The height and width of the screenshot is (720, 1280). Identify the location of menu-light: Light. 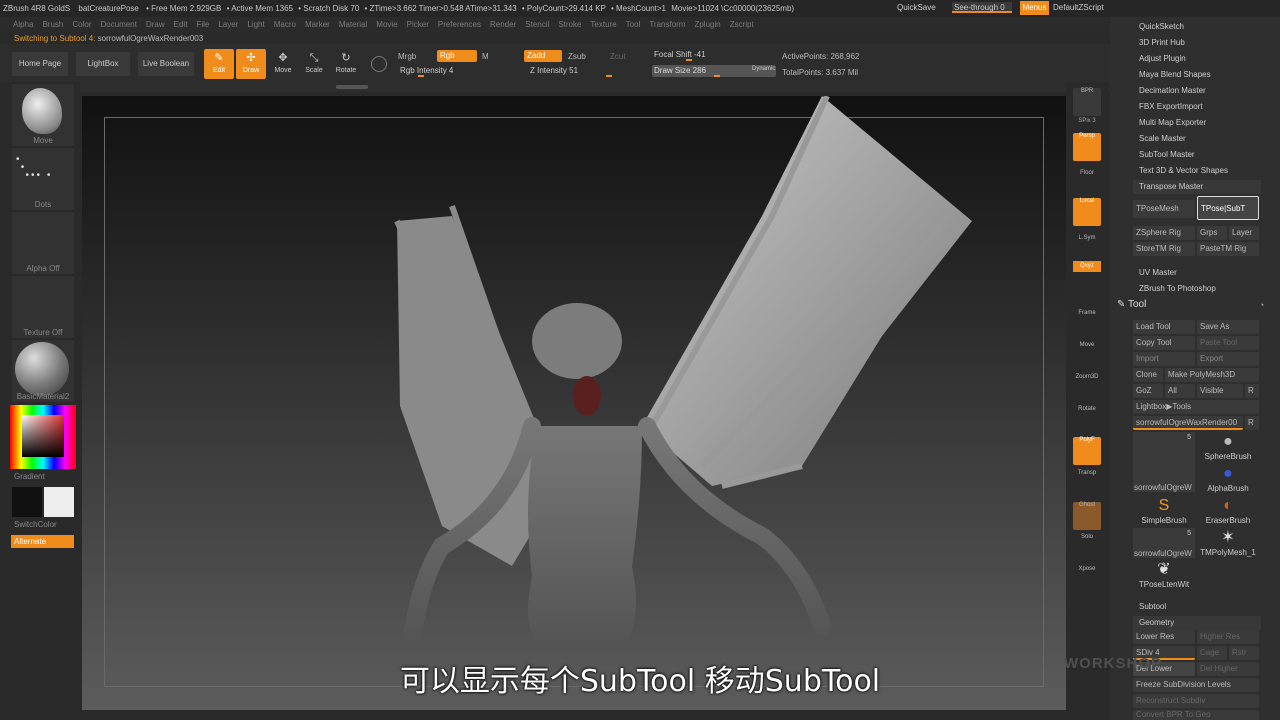
(255, 24).